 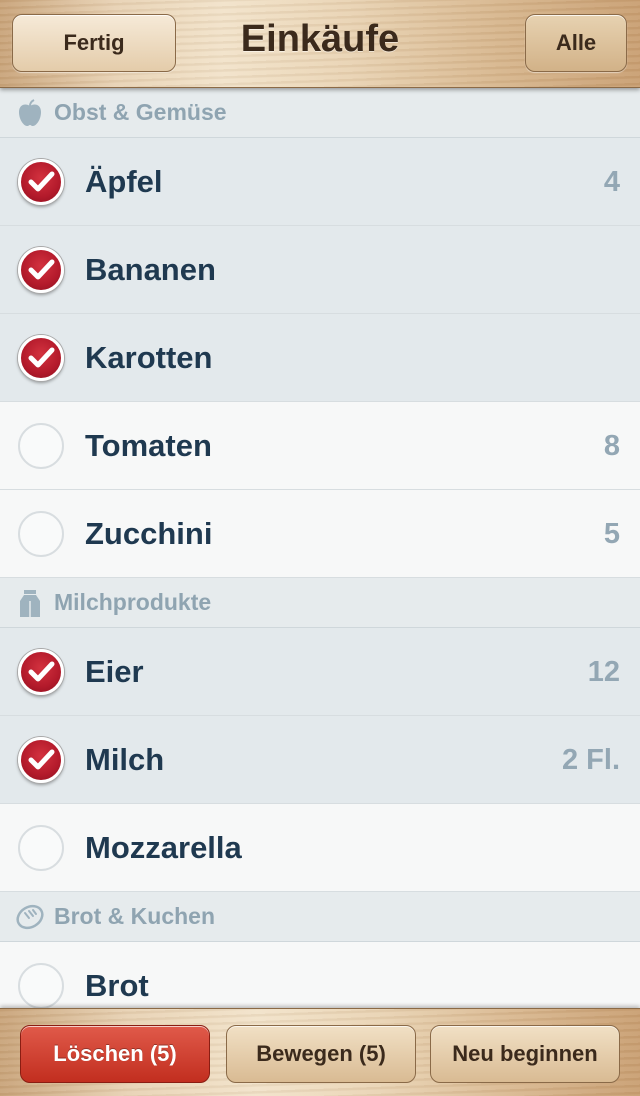 What do you see at coordinates (611, 182) in the screenshot?
I see `item-quantity: 4` at bounding box center [611, 182].